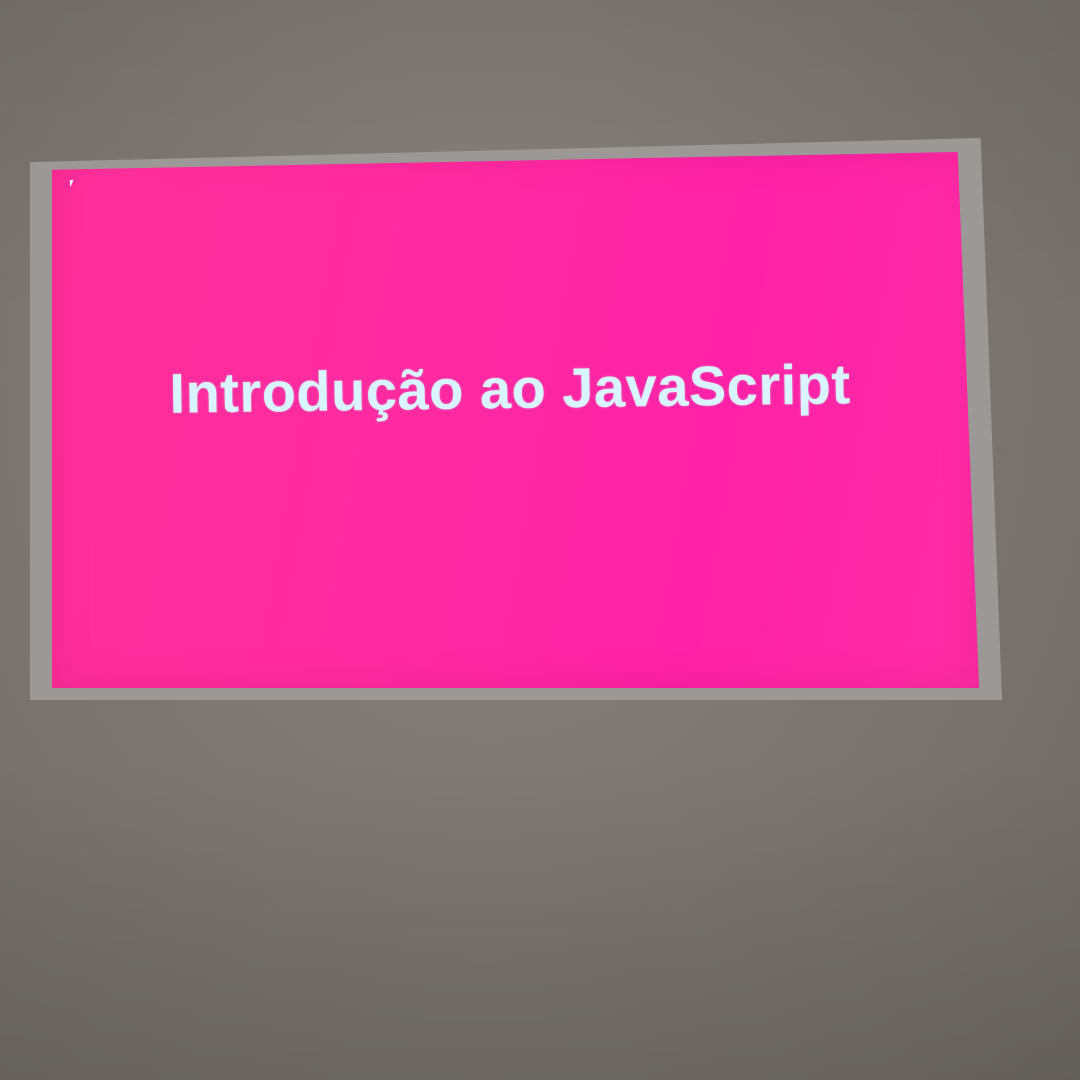  I want to click on slide-title: Introdução ao JavaScript, so click(510, 388).